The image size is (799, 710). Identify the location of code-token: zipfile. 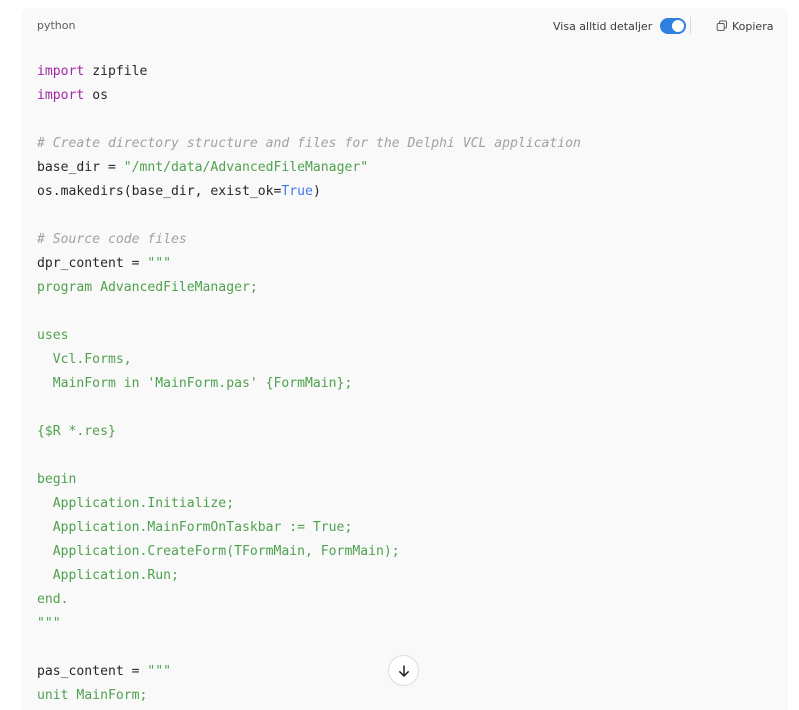
(116, 71).